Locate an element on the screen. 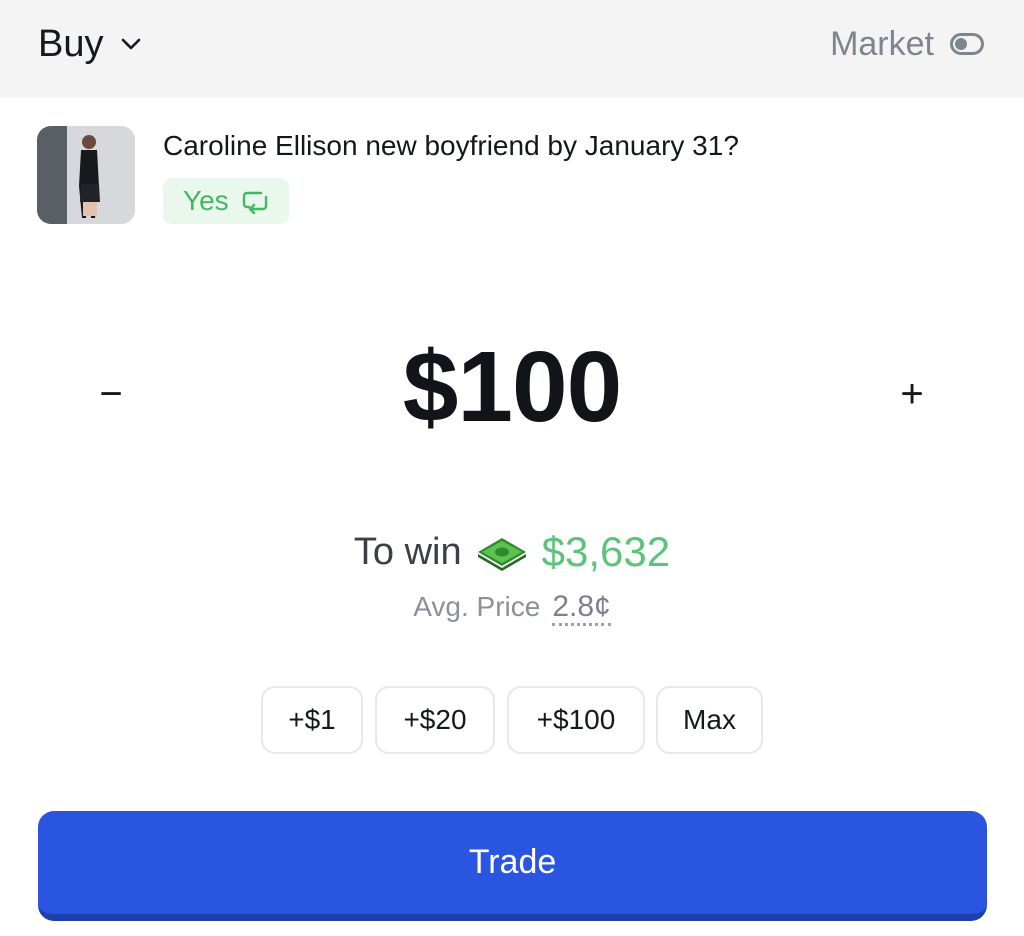  quick-add-1-button: +$1 is located at coordinates (312, 720).